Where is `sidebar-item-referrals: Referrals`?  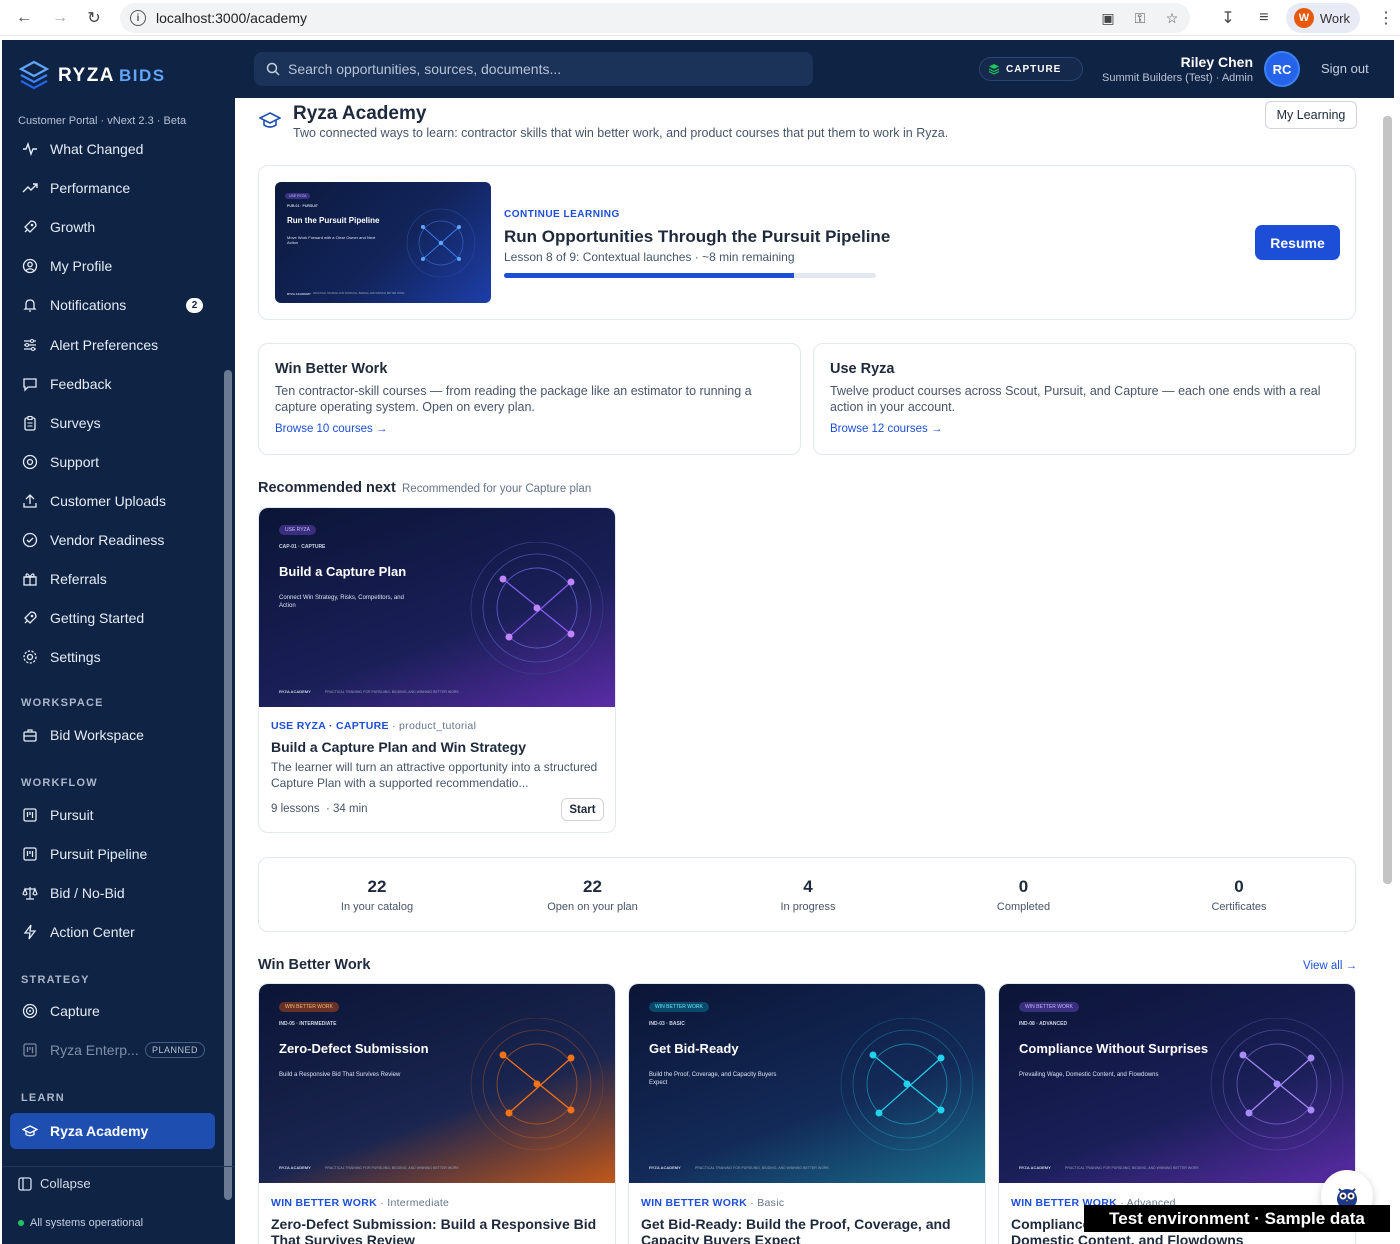 sidebar-item-referrals: Referrals is located at coordinates (112, 579).